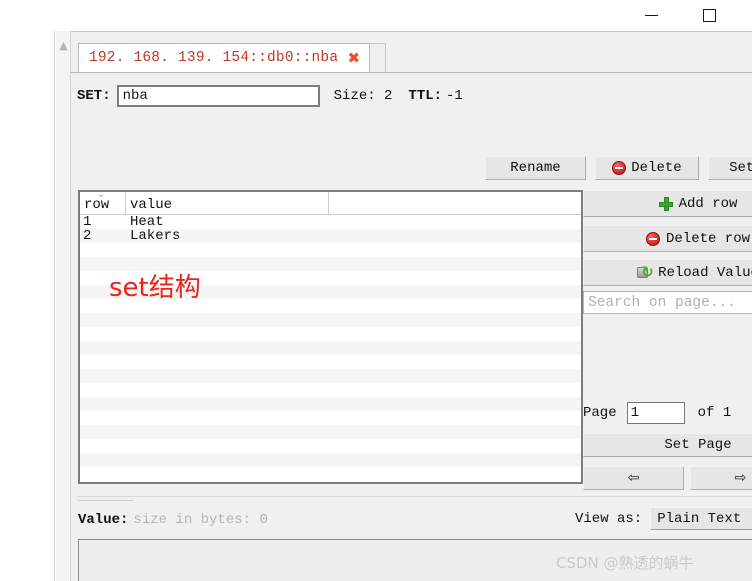 This screenshot has width=752, height=581. I want to click on table-header: ⌄ row value, so click(330, 203).